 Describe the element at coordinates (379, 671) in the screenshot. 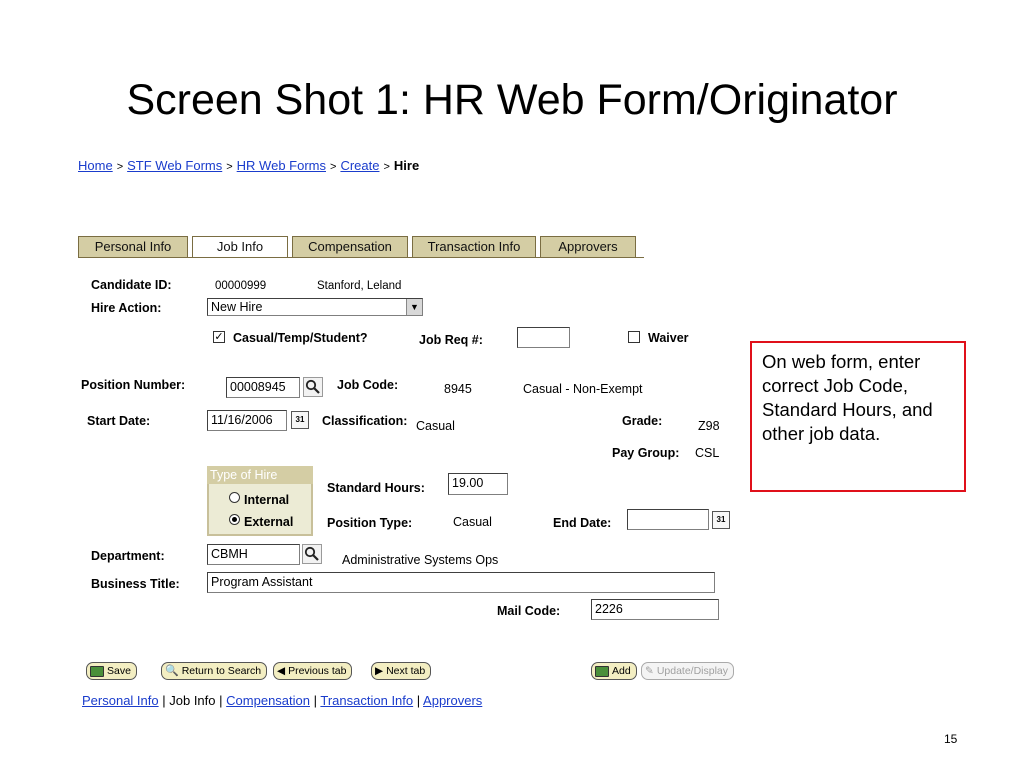

I see `arrow-right-icon: ▶` at that location.